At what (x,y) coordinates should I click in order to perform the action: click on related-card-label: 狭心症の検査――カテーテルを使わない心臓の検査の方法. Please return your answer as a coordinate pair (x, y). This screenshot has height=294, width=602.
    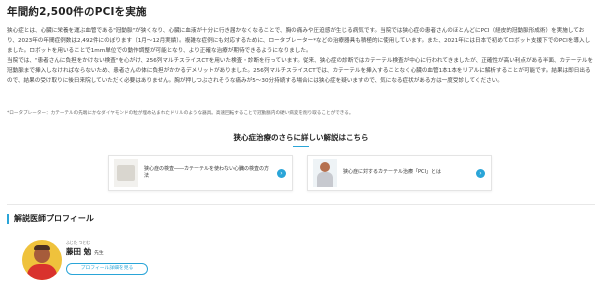
    Looking at the image, I should click on (207, 172).